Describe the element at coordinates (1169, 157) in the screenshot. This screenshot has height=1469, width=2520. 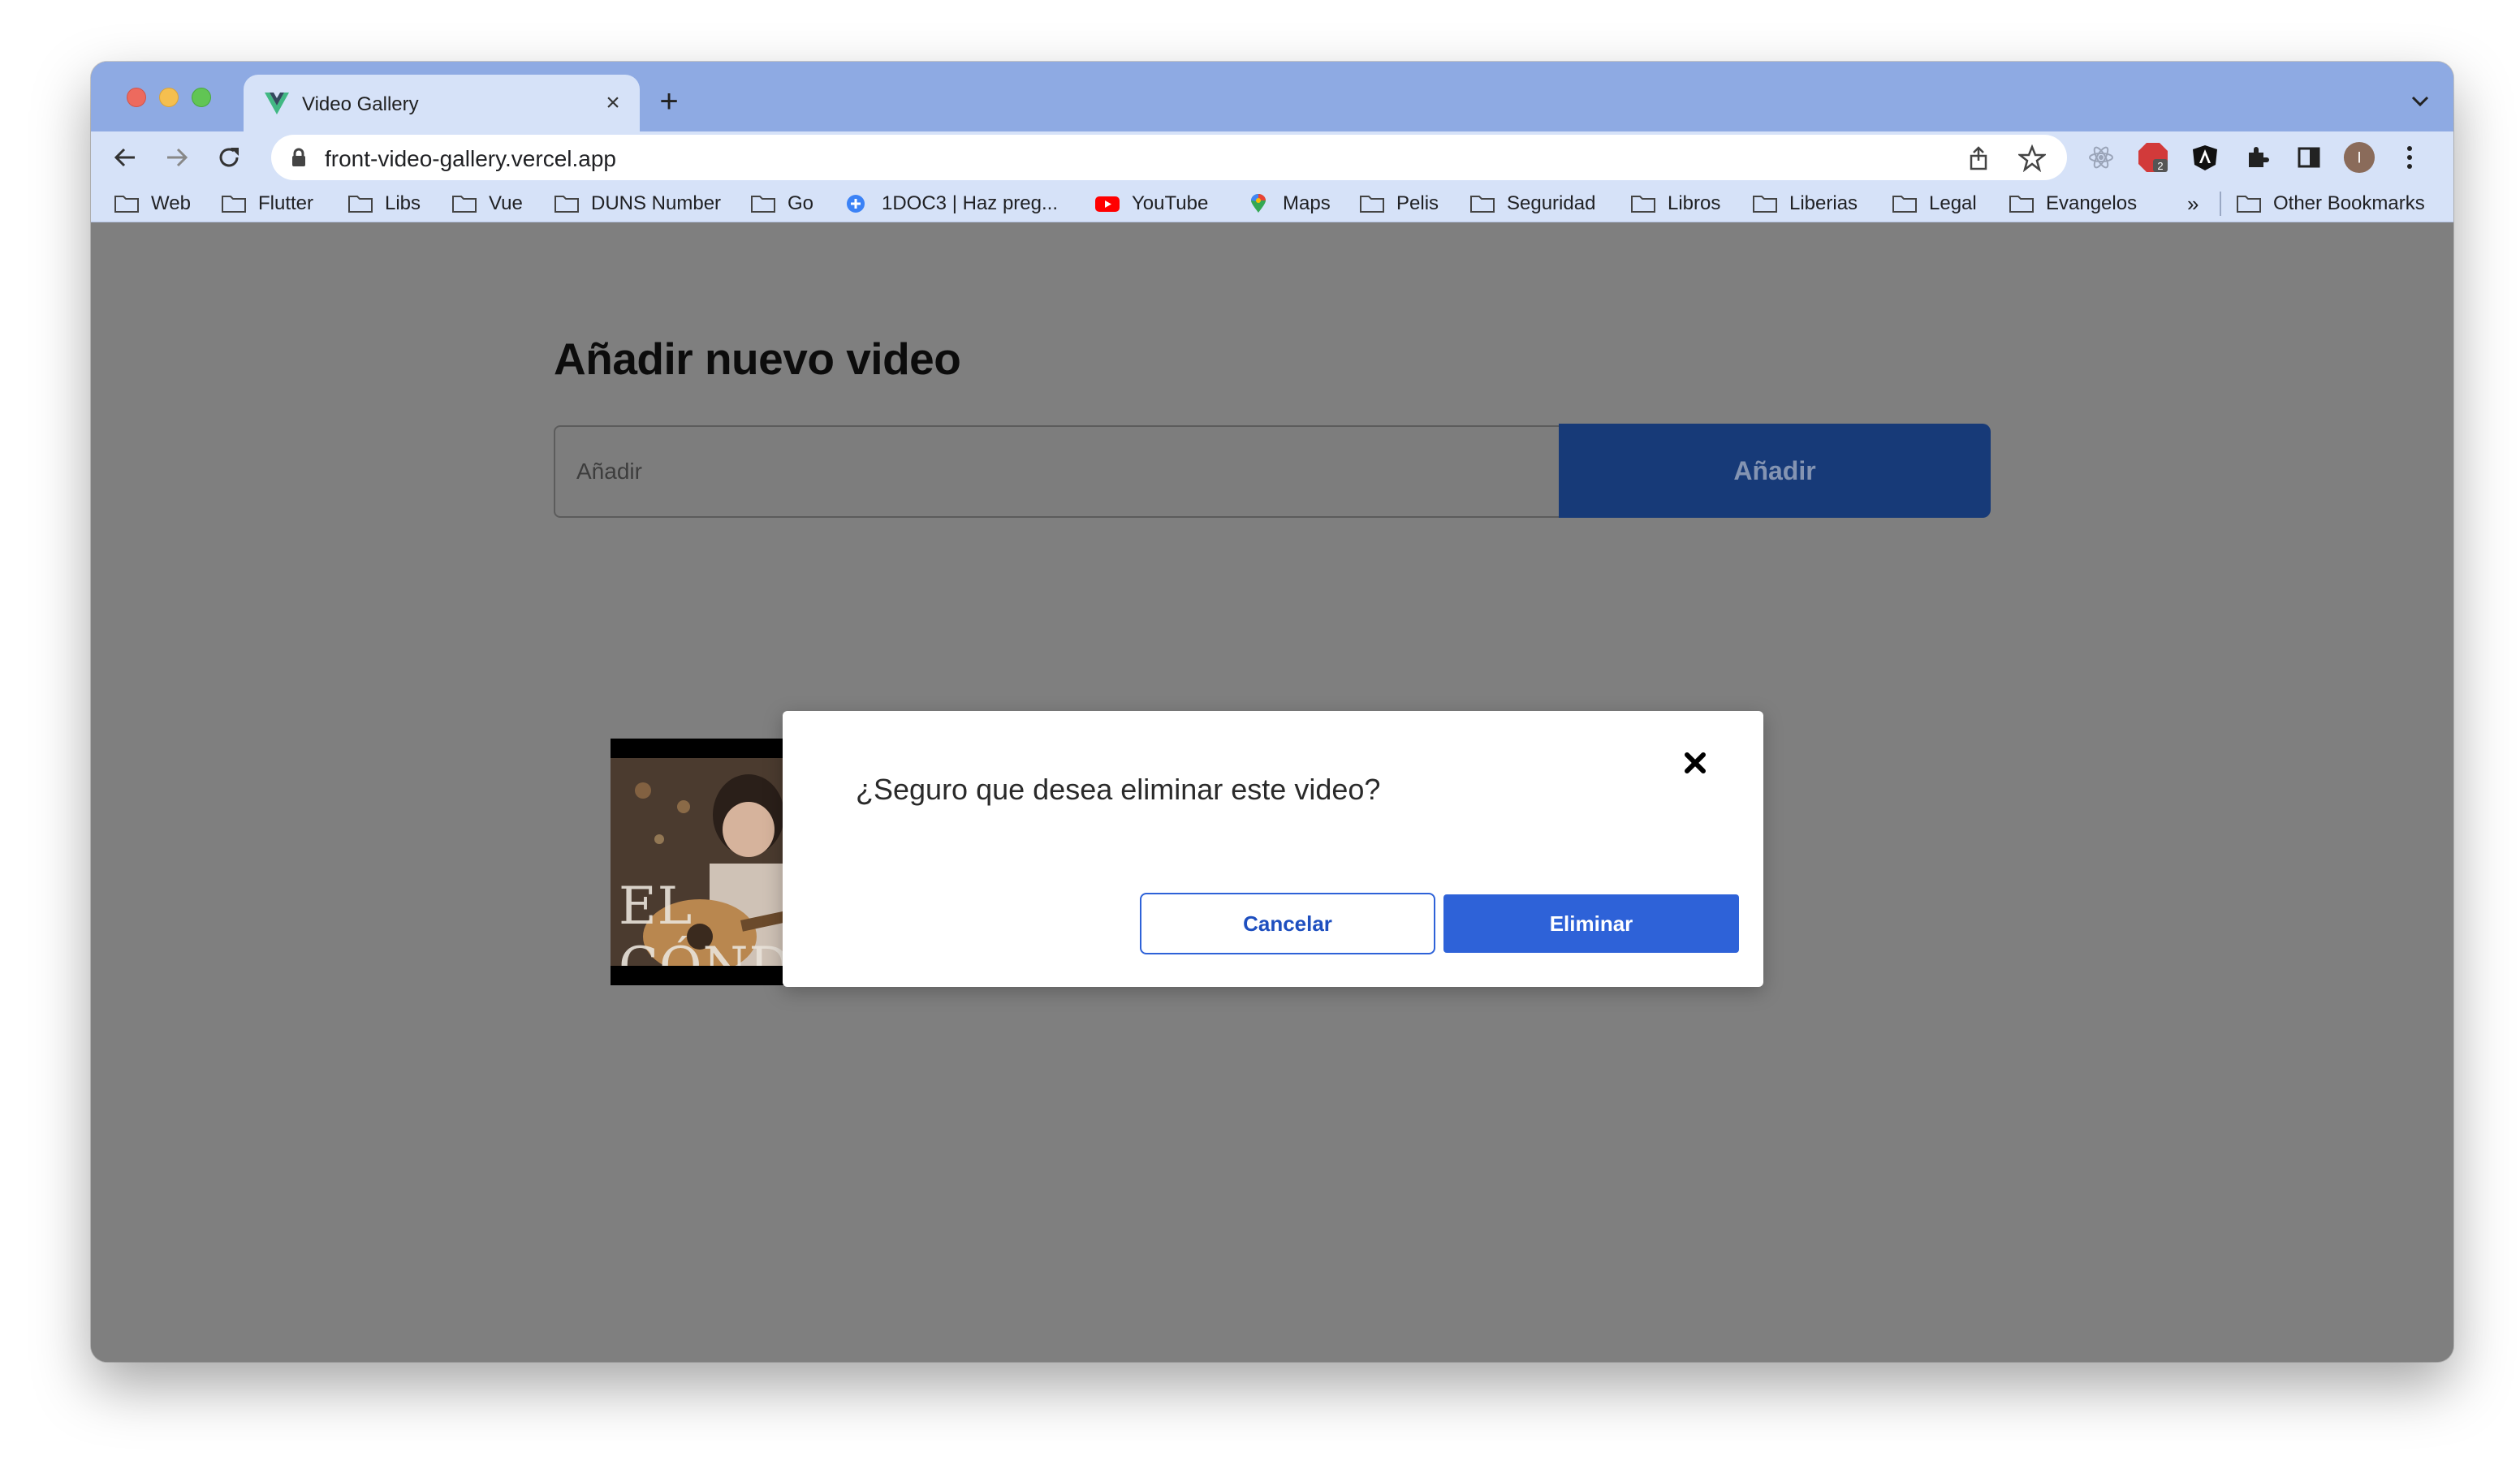
I see `address-bar: front-video-gallery.vercel.app` at that location.